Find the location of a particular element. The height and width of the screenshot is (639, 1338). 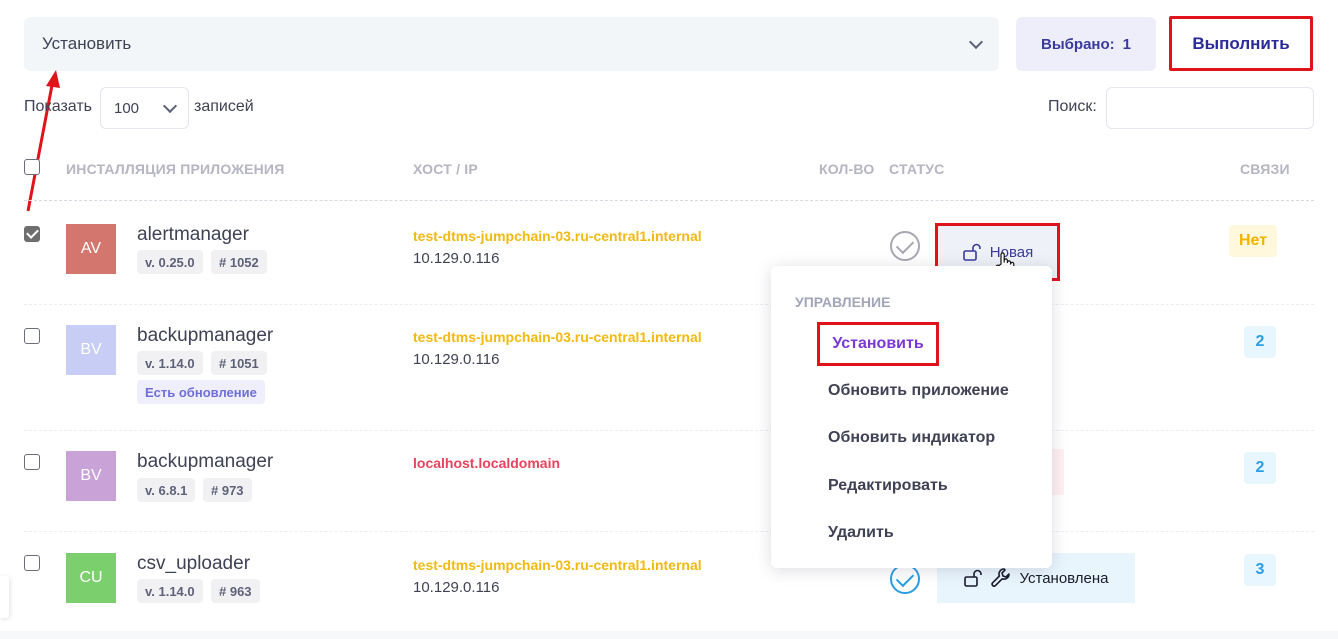

side-panel-tab is located at coordinates (4, 597).